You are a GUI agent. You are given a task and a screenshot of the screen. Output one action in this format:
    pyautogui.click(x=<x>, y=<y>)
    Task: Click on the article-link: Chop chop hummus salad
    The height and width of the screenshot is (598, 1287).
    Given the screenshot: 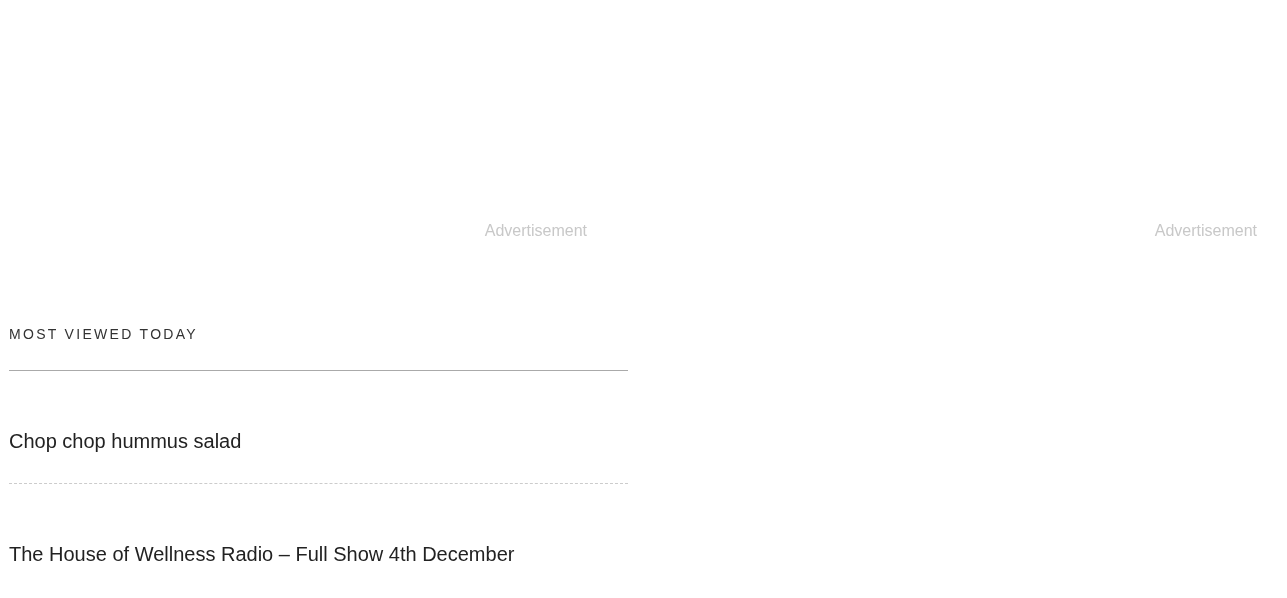 What is the action you would take?
    pyautogui.click(x=125, y=441)
    